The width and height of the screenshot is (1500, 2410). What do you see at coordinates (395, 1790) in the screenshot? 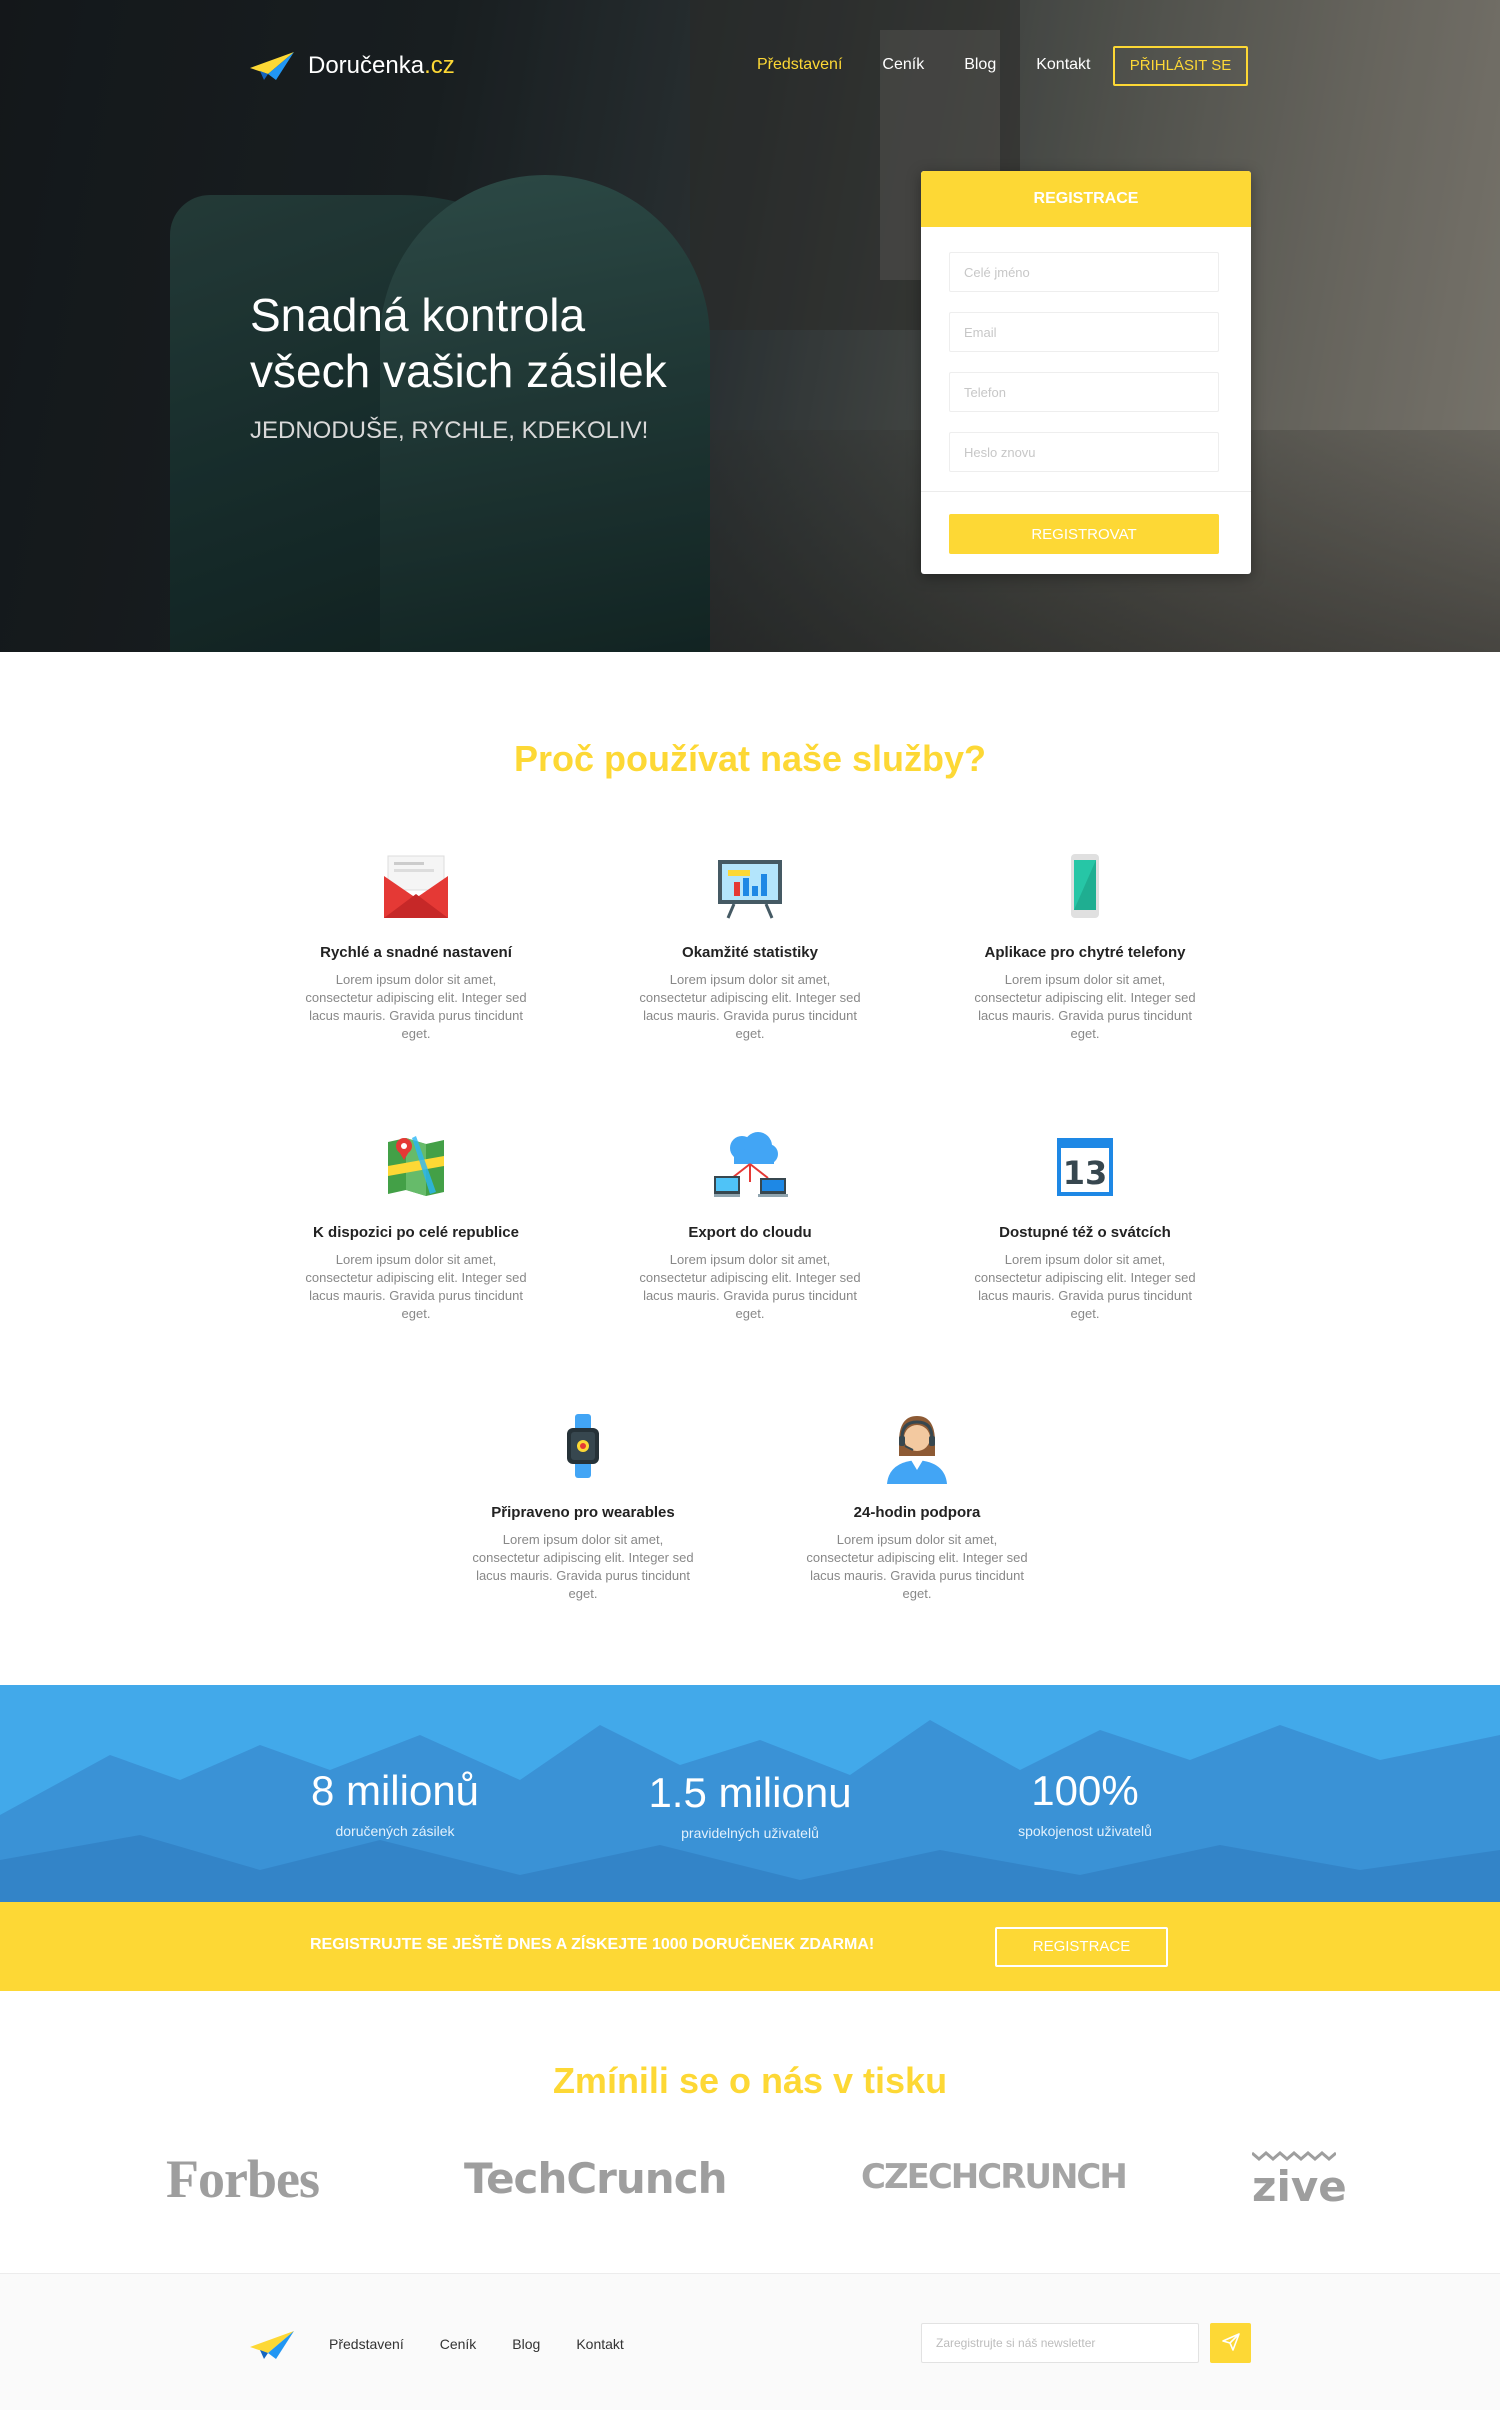
I see `stat-value: 8 milionů` at bounding box center [395, 1790].